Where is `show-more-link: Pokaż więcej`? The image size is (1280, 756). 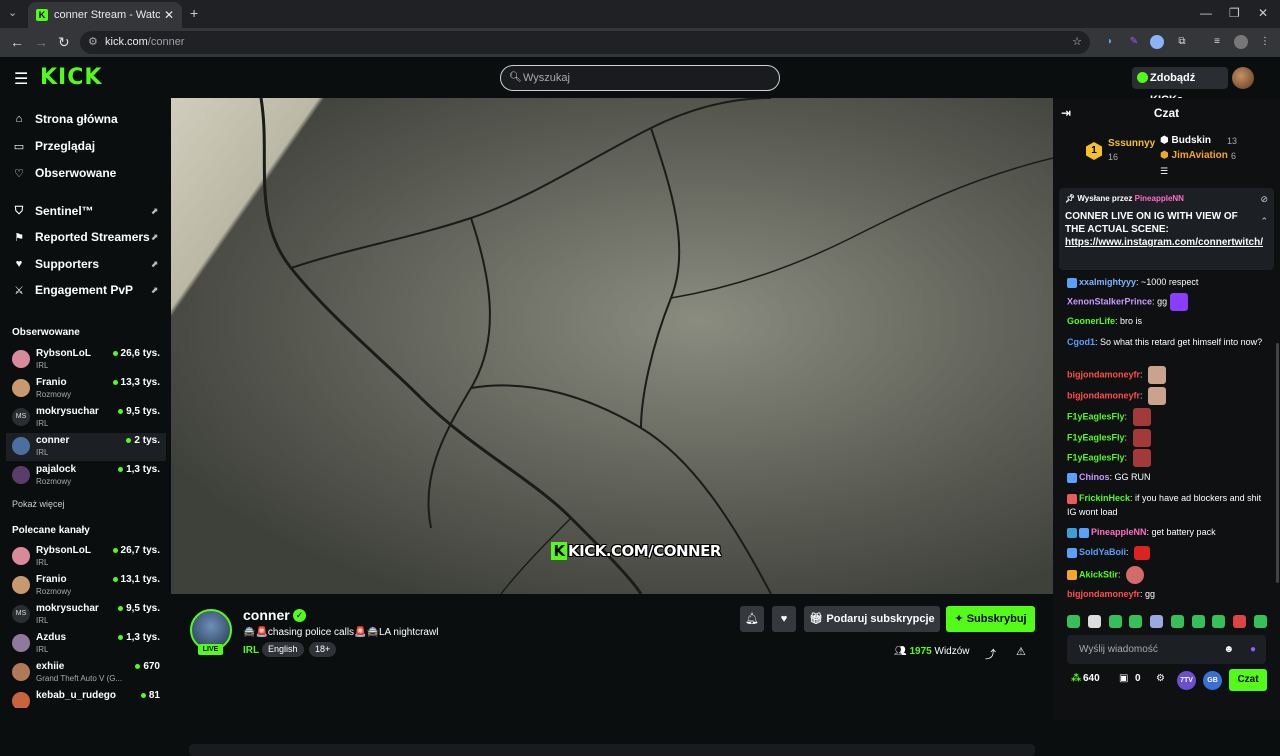 show-more-link: Pokaż więcej is located at coordinates (38, 504).